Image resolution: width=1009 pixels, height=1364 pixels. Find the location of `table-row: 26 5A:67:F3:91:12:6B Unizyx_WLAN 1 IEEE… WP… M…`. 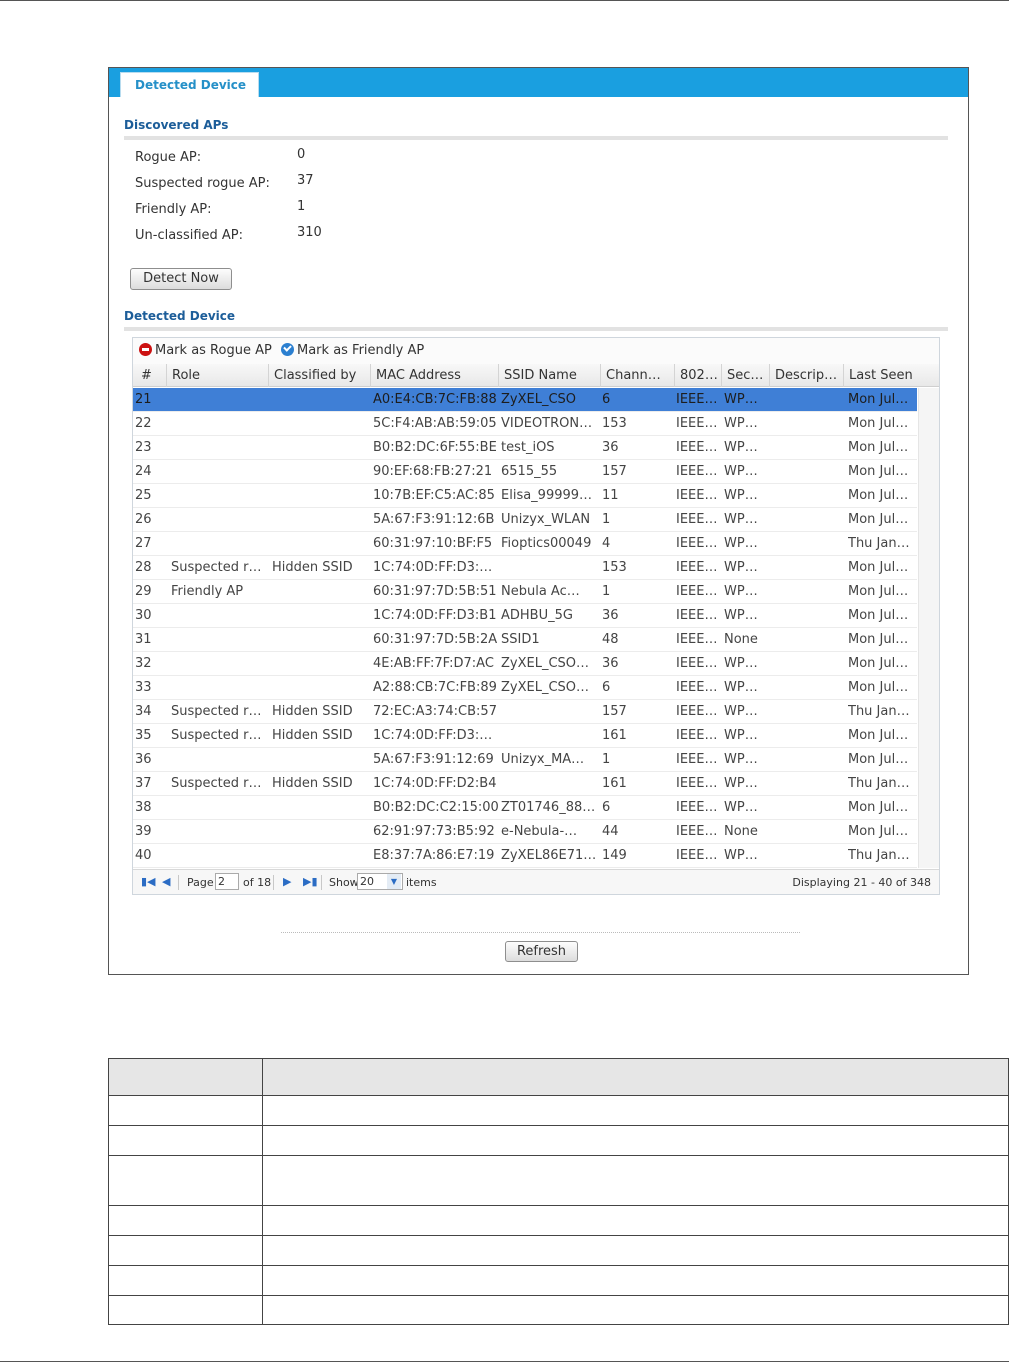

table-row: 26 5A:67:F3:91:12:6B Unizyx_WLAN 1 IEEE… WP… M… is located at coordinates (525, 520).